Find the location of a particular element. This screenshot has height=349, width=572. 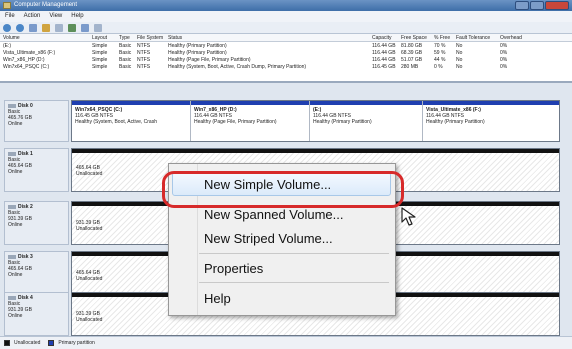

partition-status: Healthy (System, Boot, Active, Crash is located at coordinates (116, 122).